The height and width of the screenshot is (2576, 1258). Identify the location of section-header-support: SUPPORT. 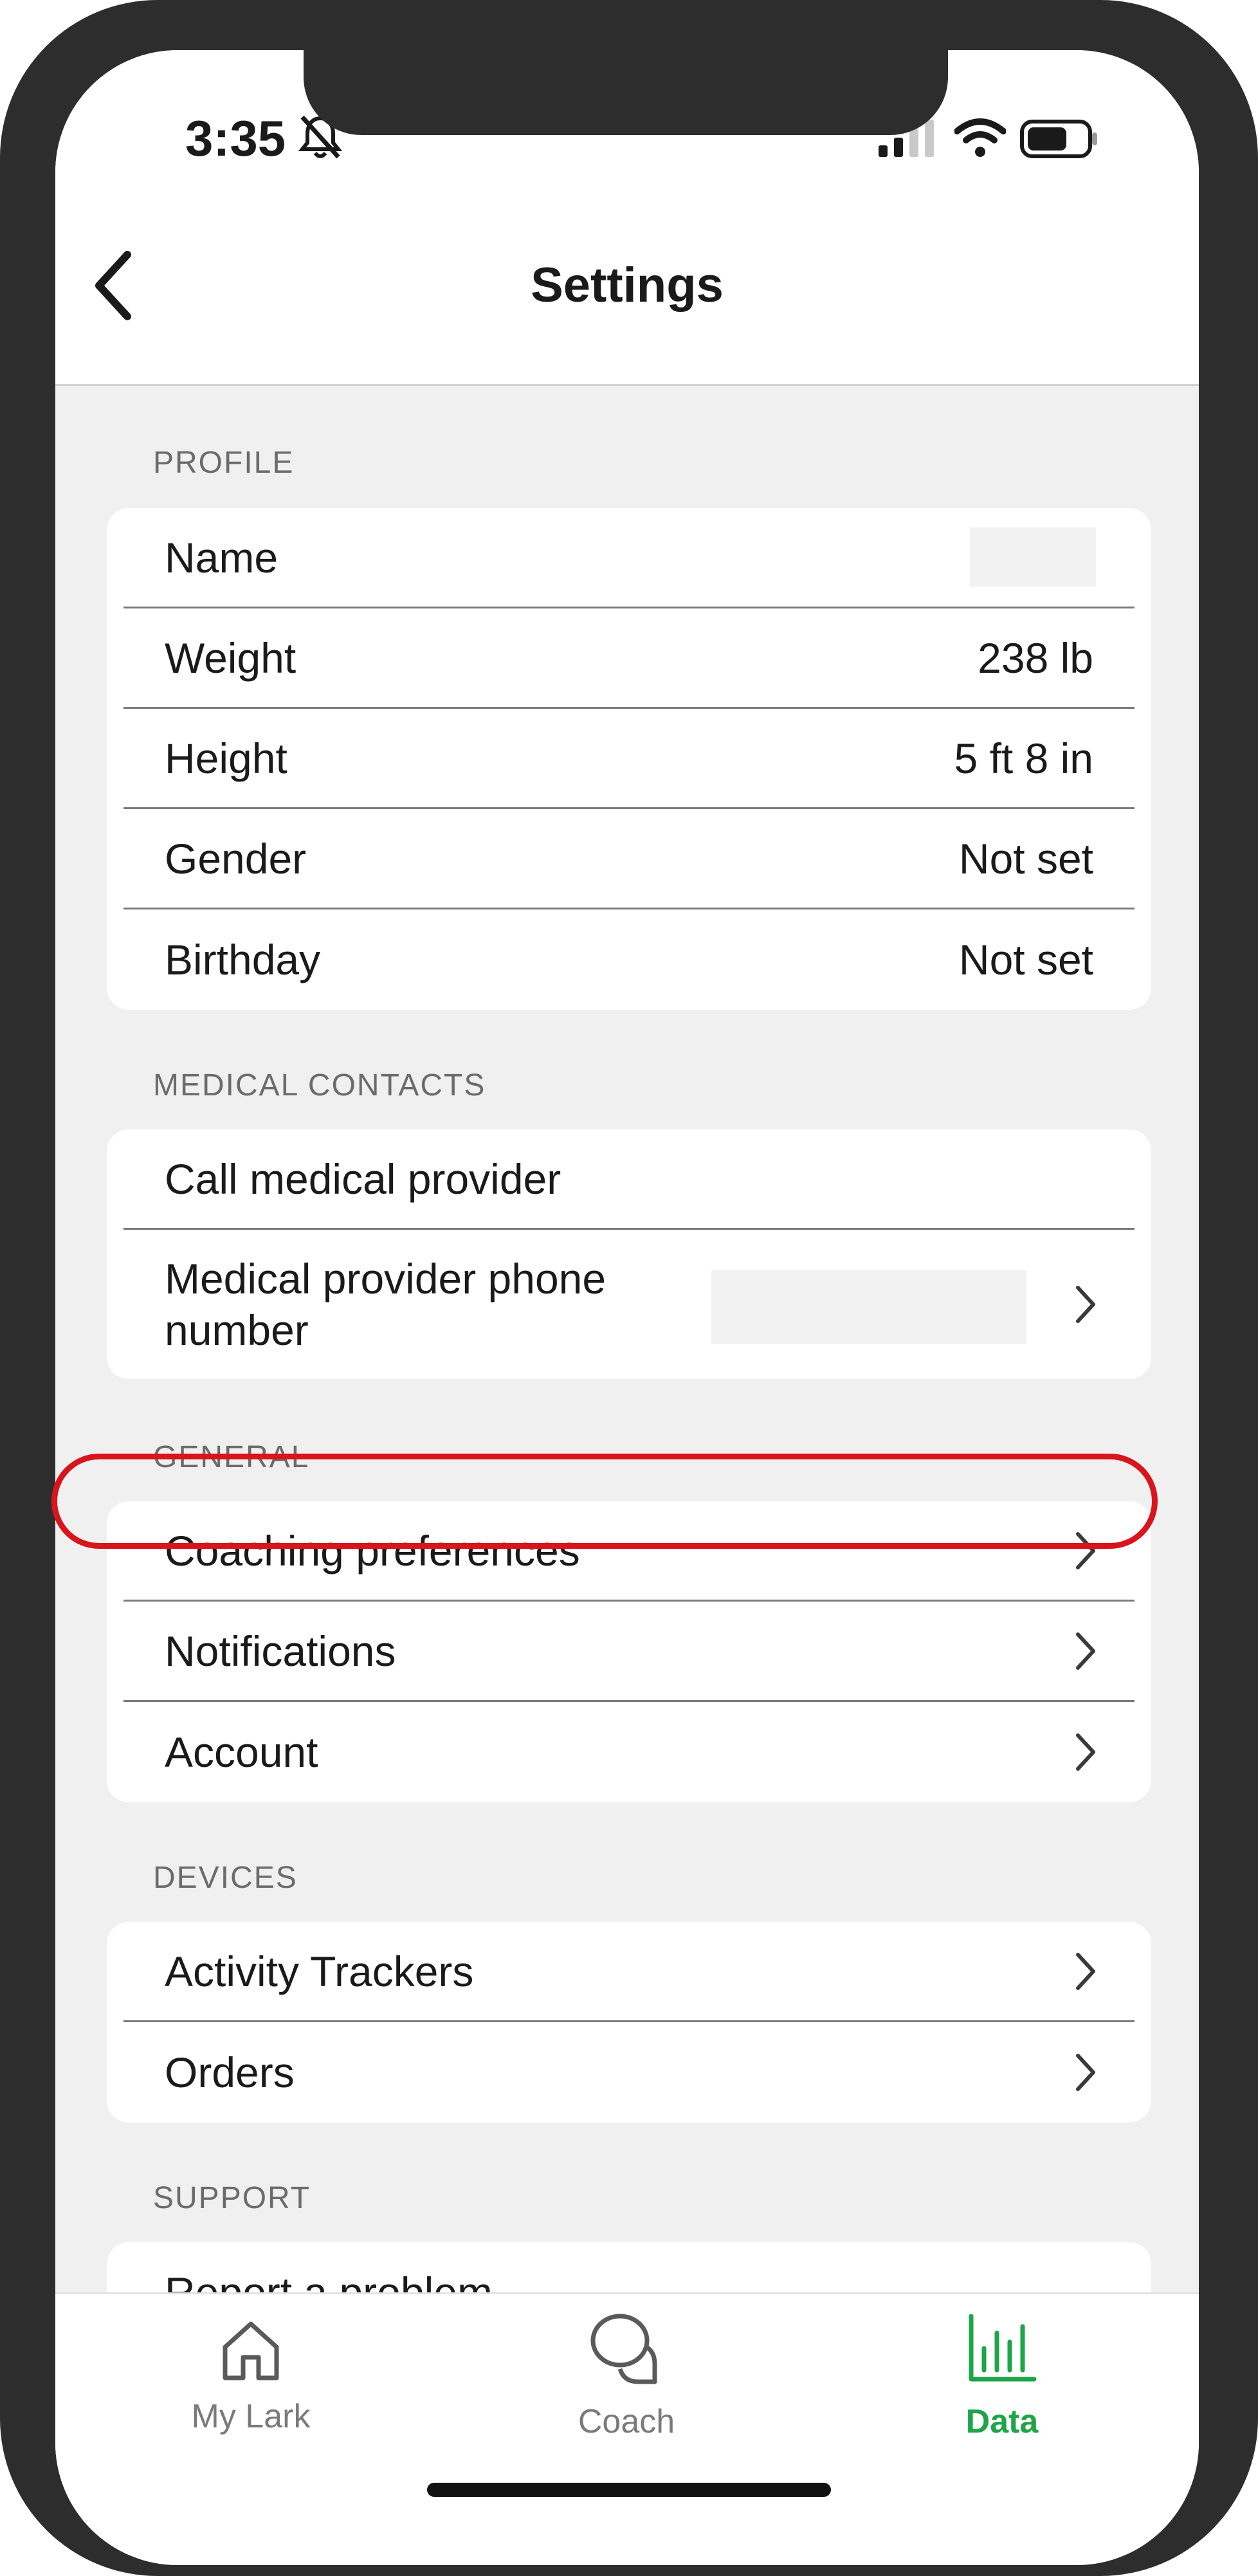
(232, 2198).